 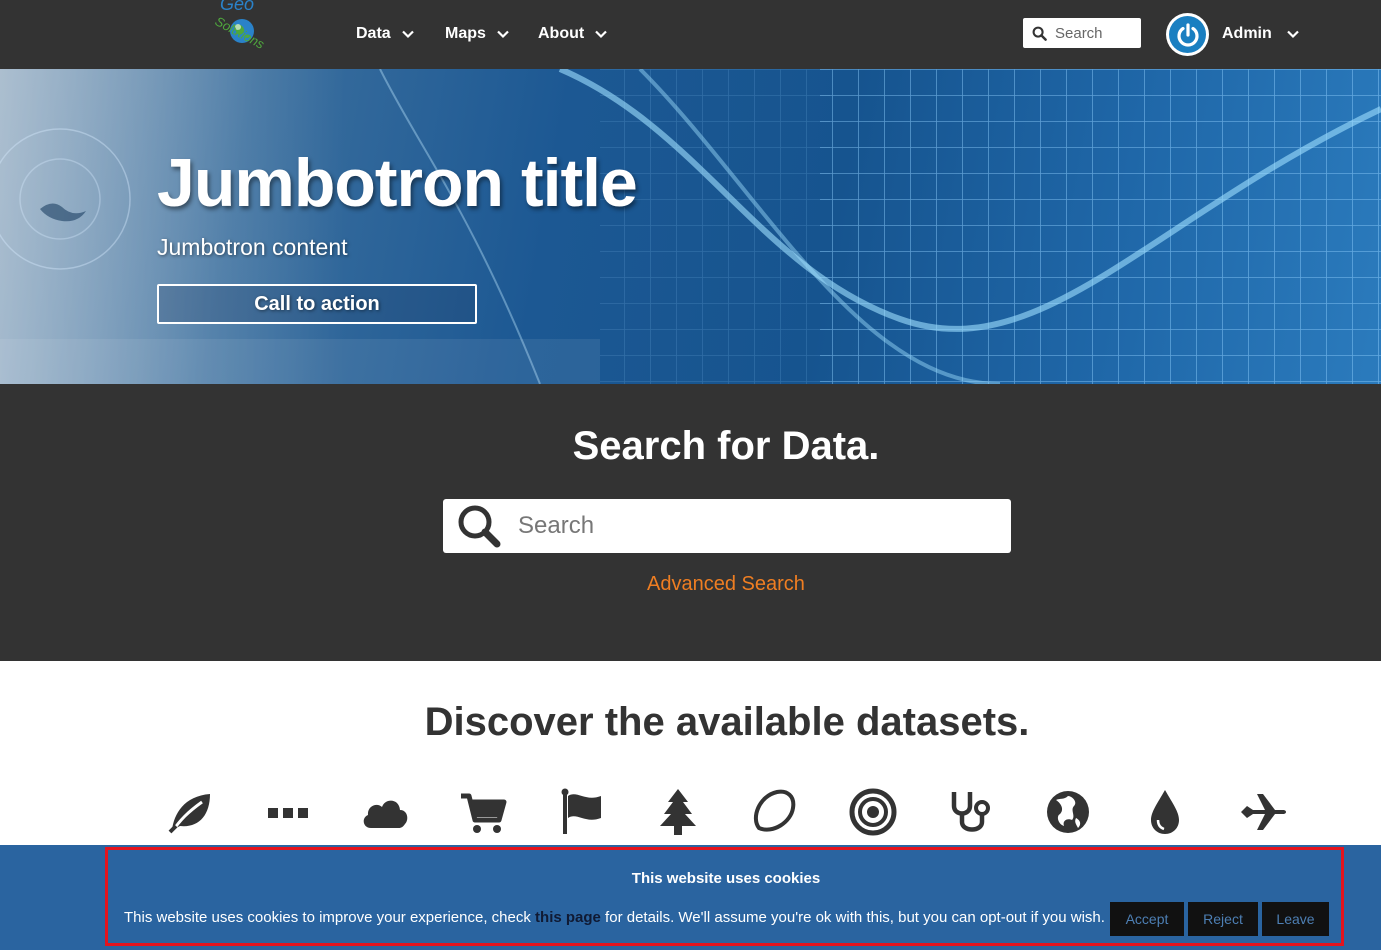 I want to click on svg-text: Geo, so click(x=237, y=7).